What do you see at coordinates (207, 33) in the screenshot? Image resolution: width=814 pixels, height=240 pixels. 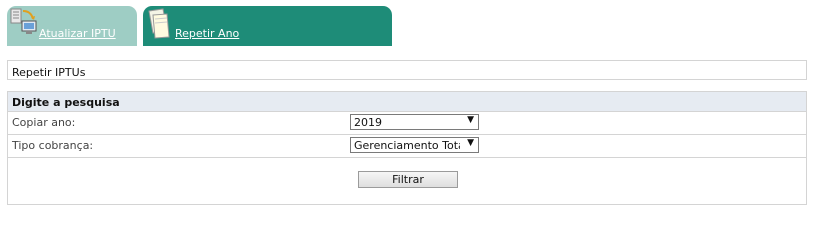 I see `tab-label: Repetir Ano` at bounding box center [207, 33].